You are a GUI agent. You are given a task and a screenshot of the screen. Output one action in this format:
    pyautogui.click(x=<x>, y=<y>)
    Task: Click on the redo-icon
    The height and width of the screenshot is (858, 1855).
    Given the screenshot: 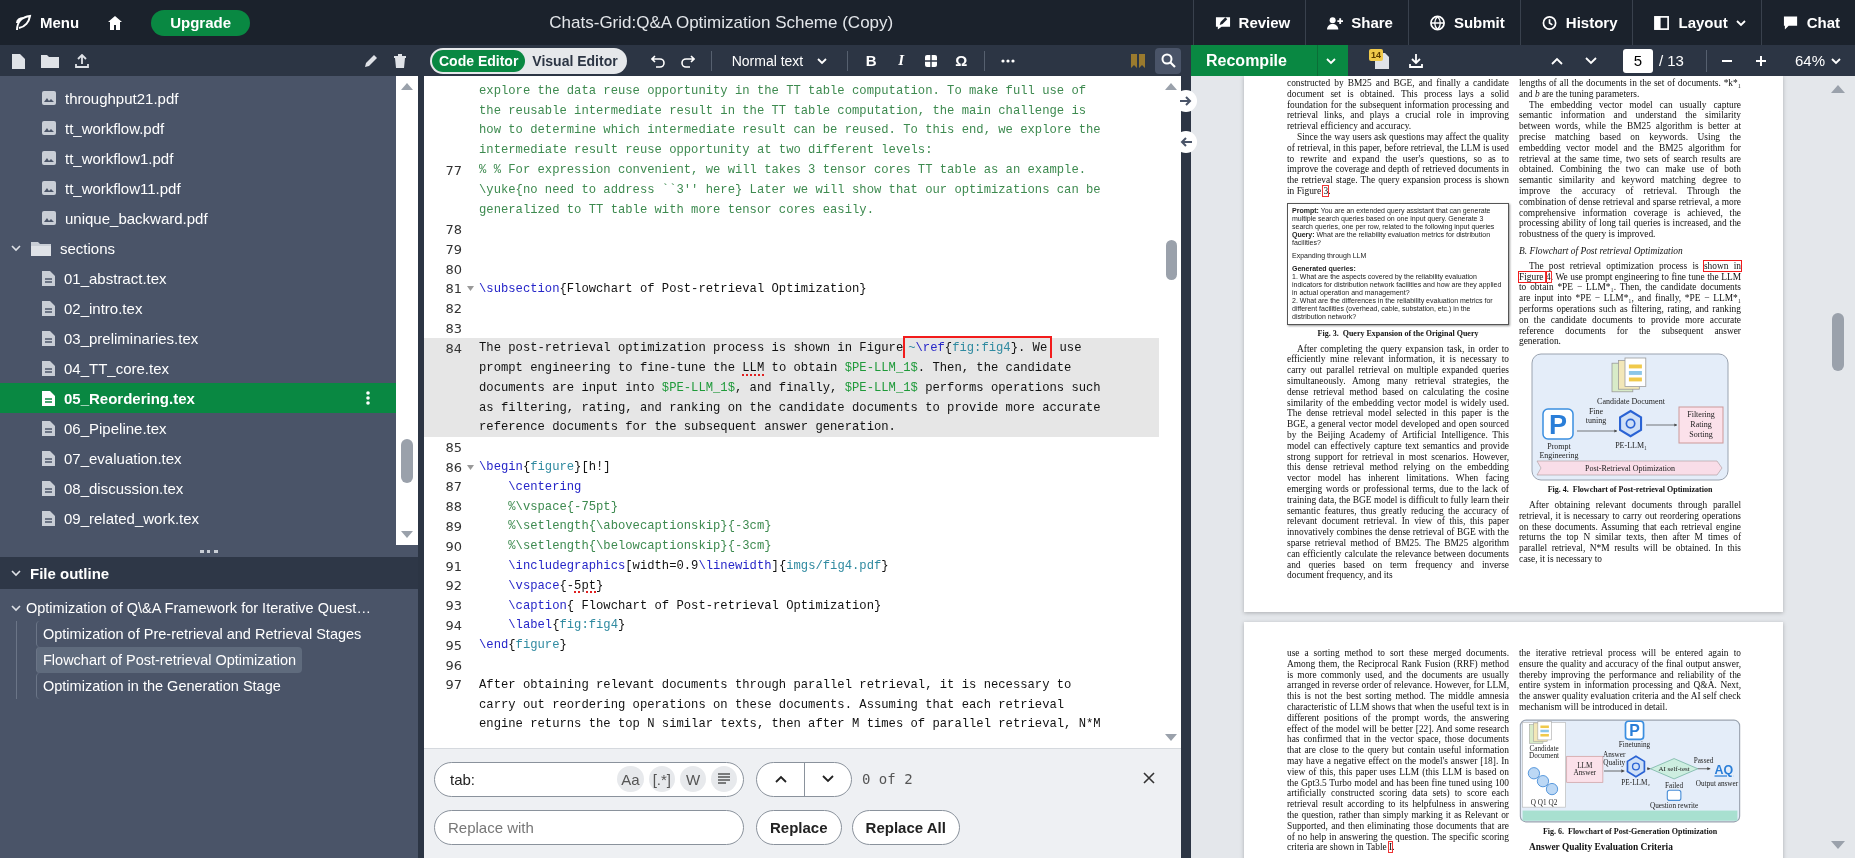 What is the action you would take?
    pyautogui.click(x=687, y=60)
    